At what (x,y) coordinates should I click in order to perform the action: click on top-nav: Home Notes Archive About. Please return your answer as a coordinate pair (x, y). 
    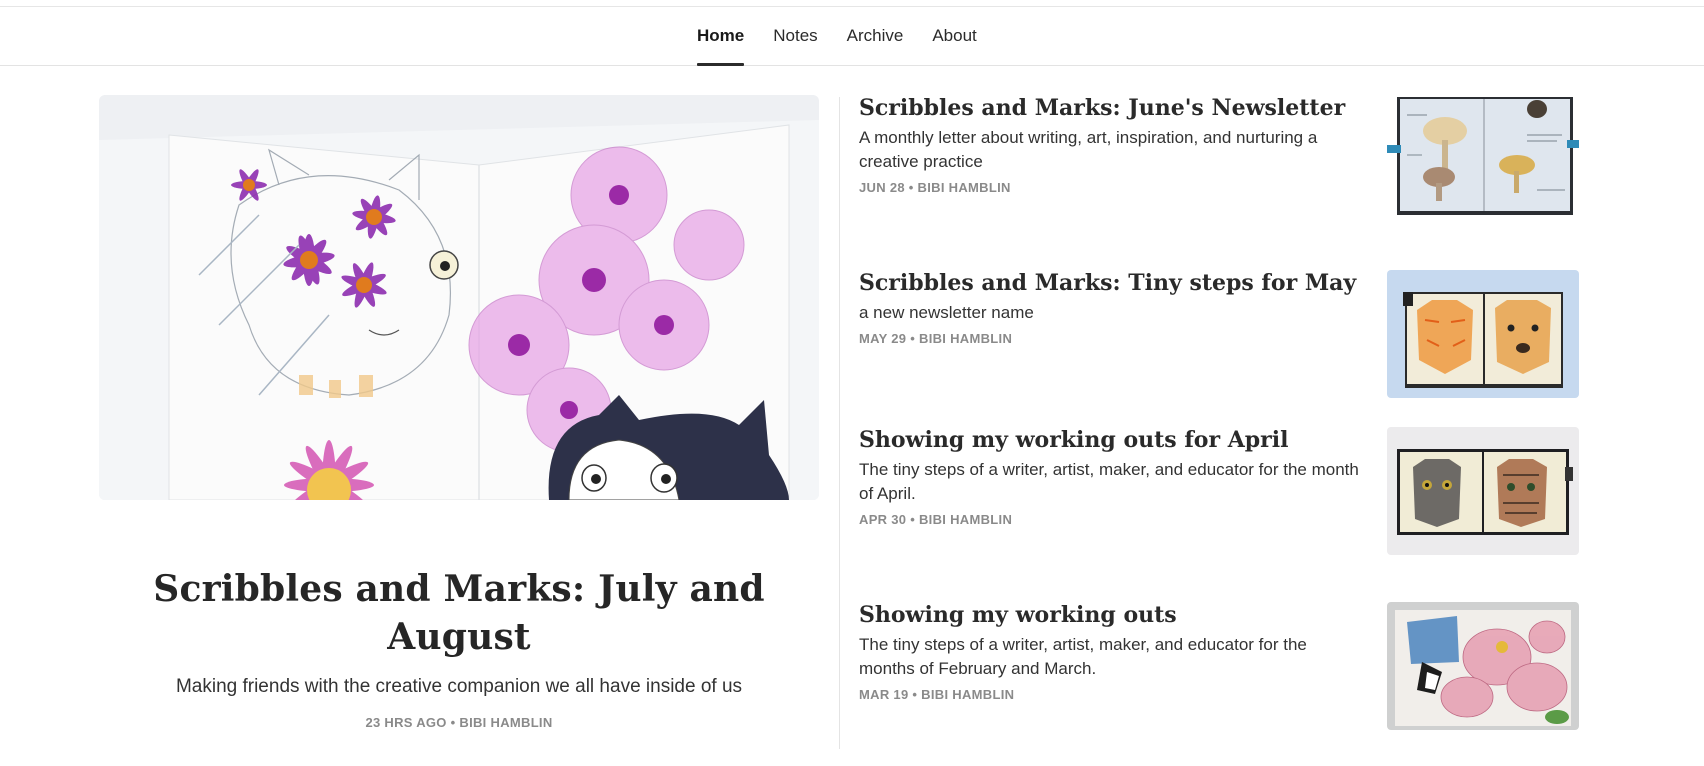
    Looking at the image, I should click on (852, 36).